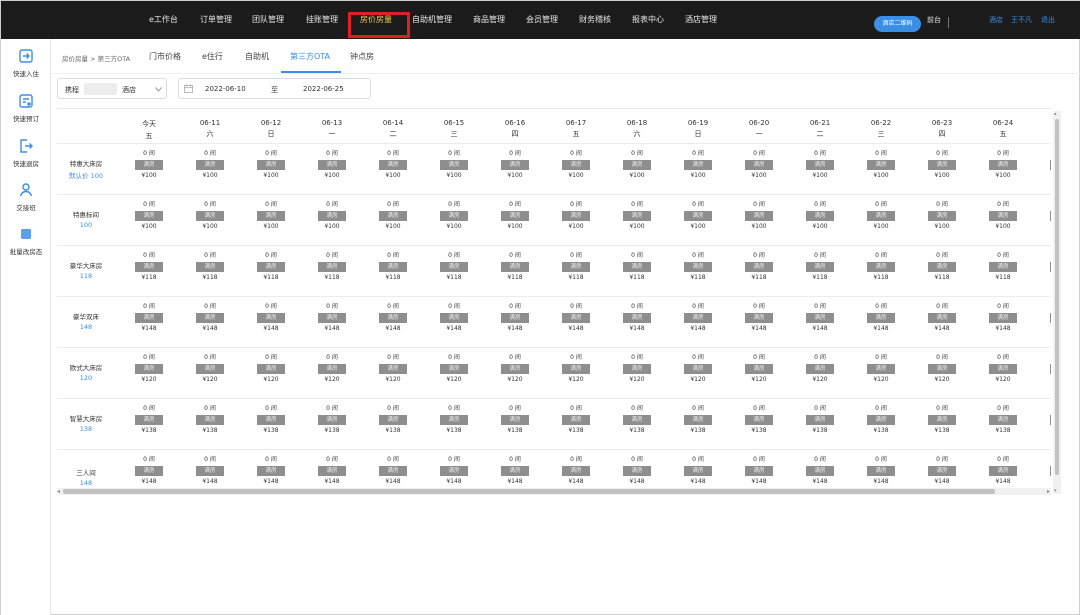 The image size is (1080, 615). I want to click on nav-item-reports: 报表中心, so click(648, 20).